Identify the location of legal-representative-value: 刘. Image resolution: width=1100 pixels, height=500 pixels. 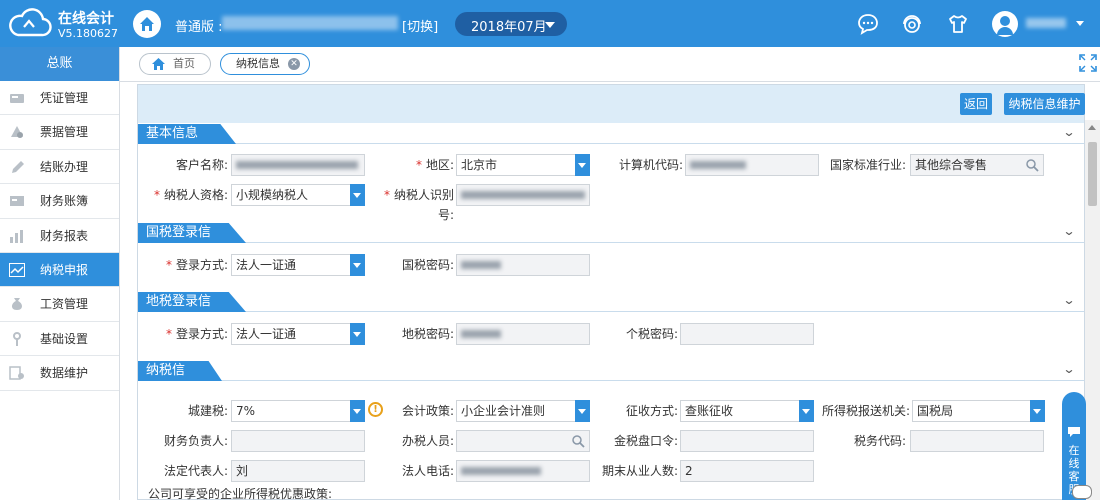
(242, 471).